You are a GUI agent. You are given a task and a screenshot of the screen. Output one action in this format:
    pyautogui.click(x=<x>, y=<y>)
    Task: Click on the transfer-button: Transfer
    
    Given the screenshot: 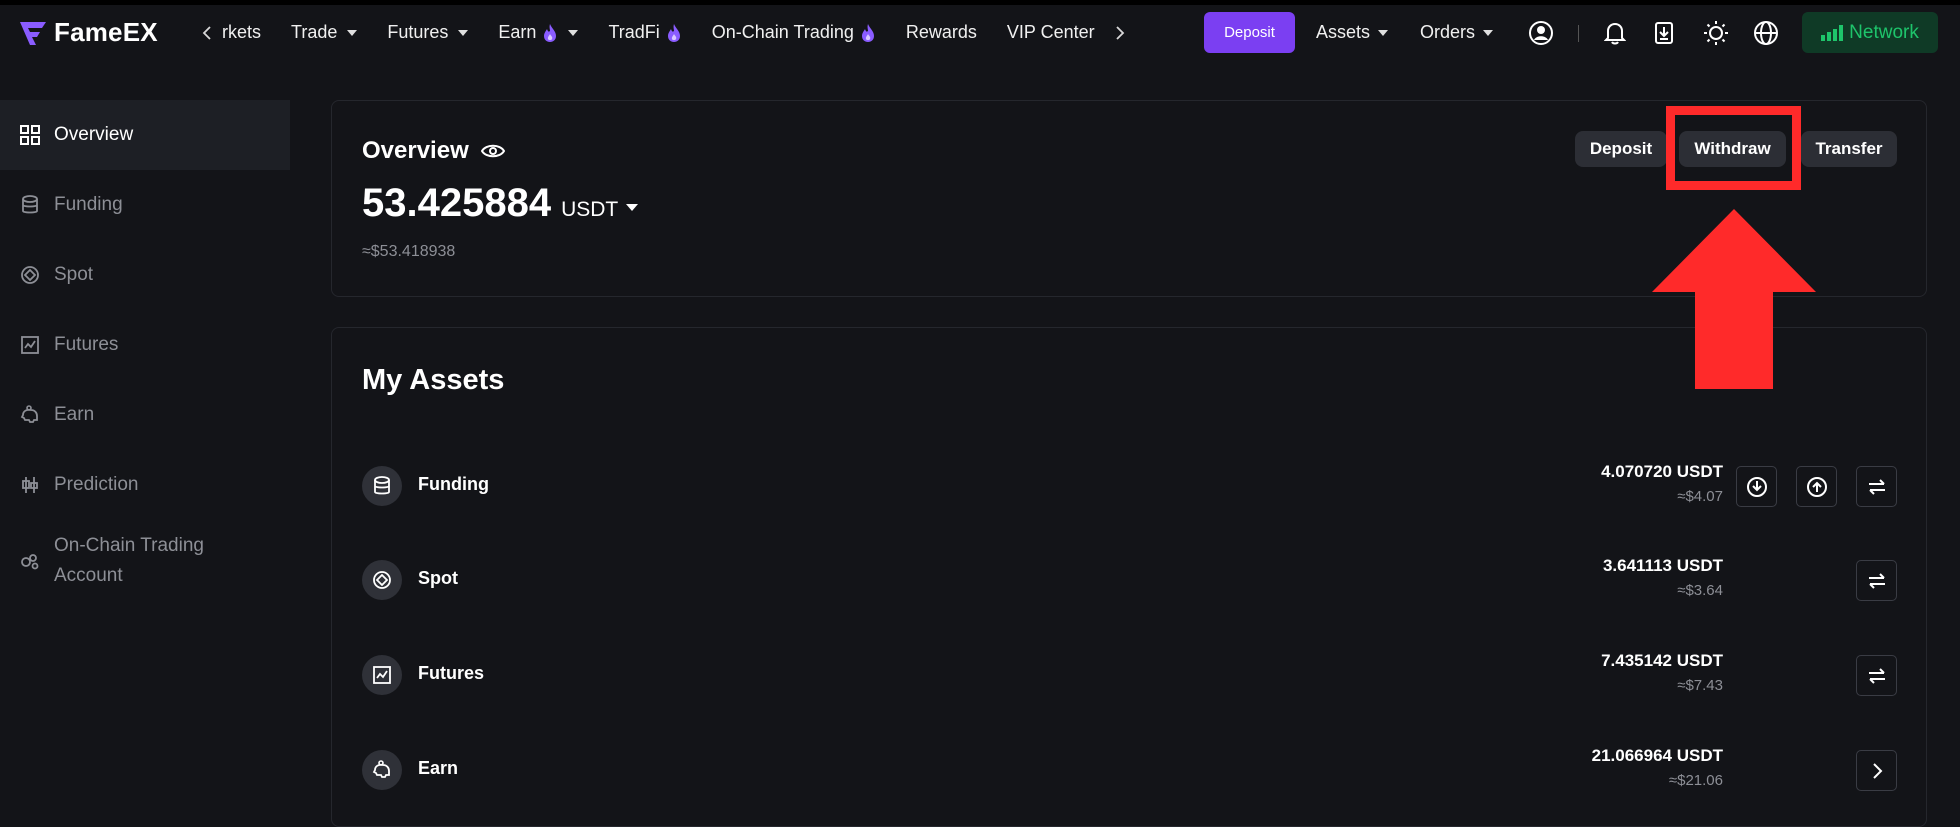 What is the action you would take?
    pyautogui.click(x=1849, y=149)
    